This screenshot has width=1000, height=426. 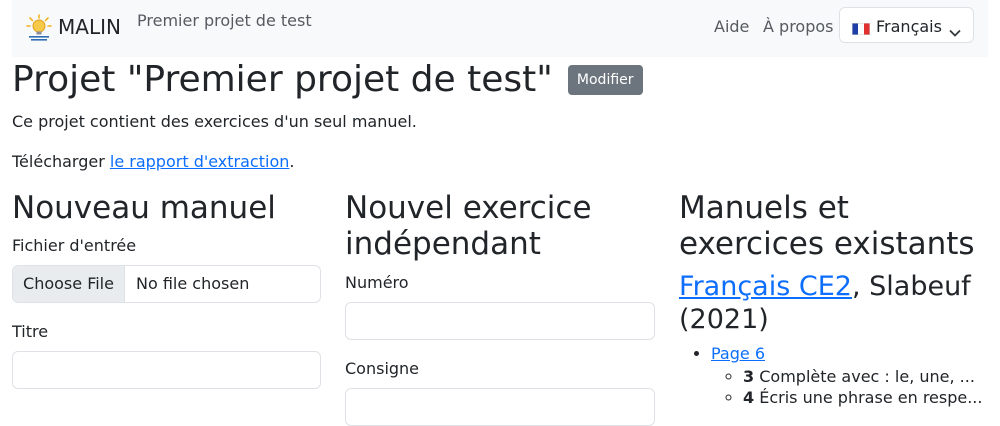 What do you see at coordinates (377, 282) in the screenshot?
I see `number-label: Numéro` at bounding box center [377, 282].